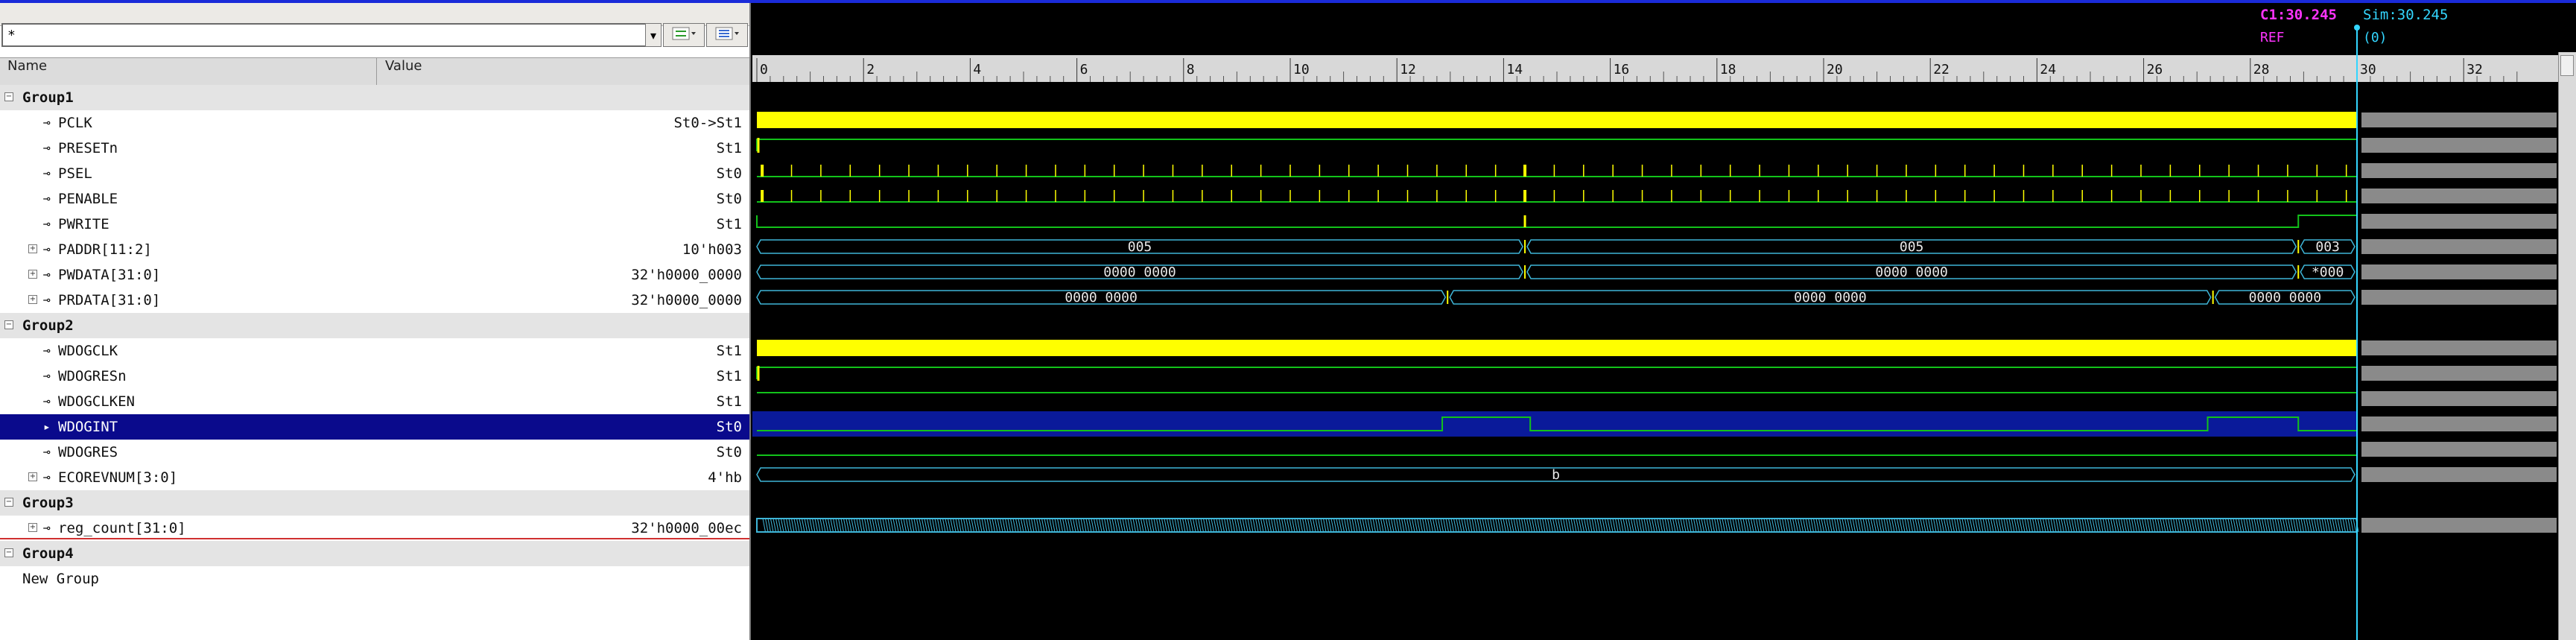 The width and height of the screenshot is (2576, 640). I want to click on group-row-group1: − Group1, so click(374, 97).